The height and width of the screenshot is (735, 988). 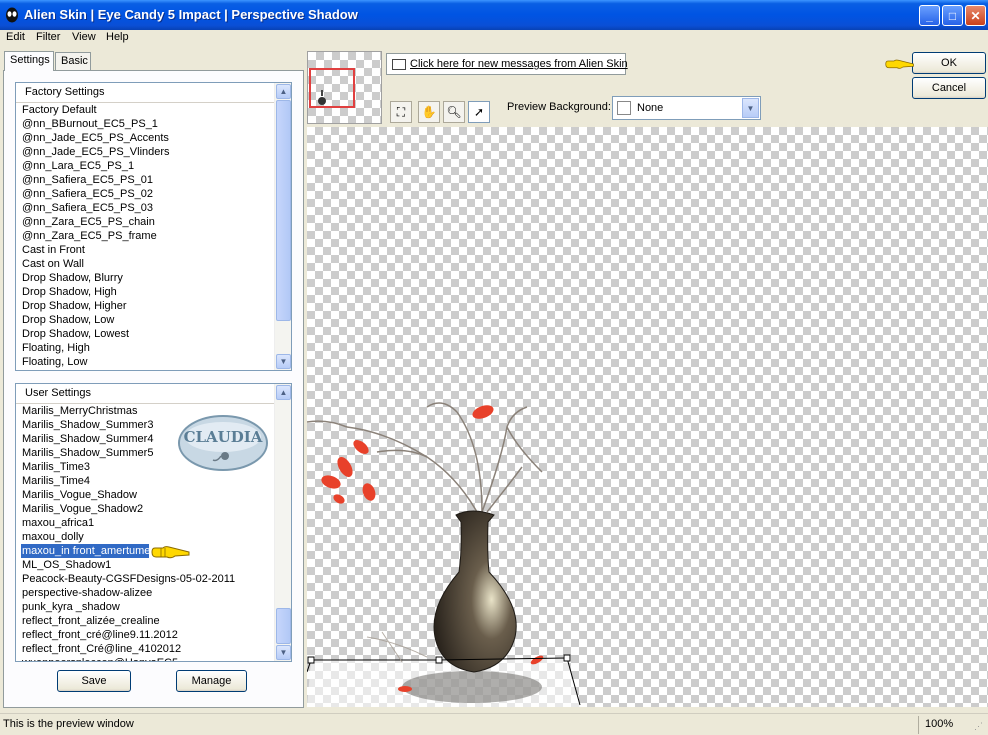 What do you see at coordinates (148, 348) in the screenshot?
I see `list-item: Floating, High` at bounding box center [148, 348].